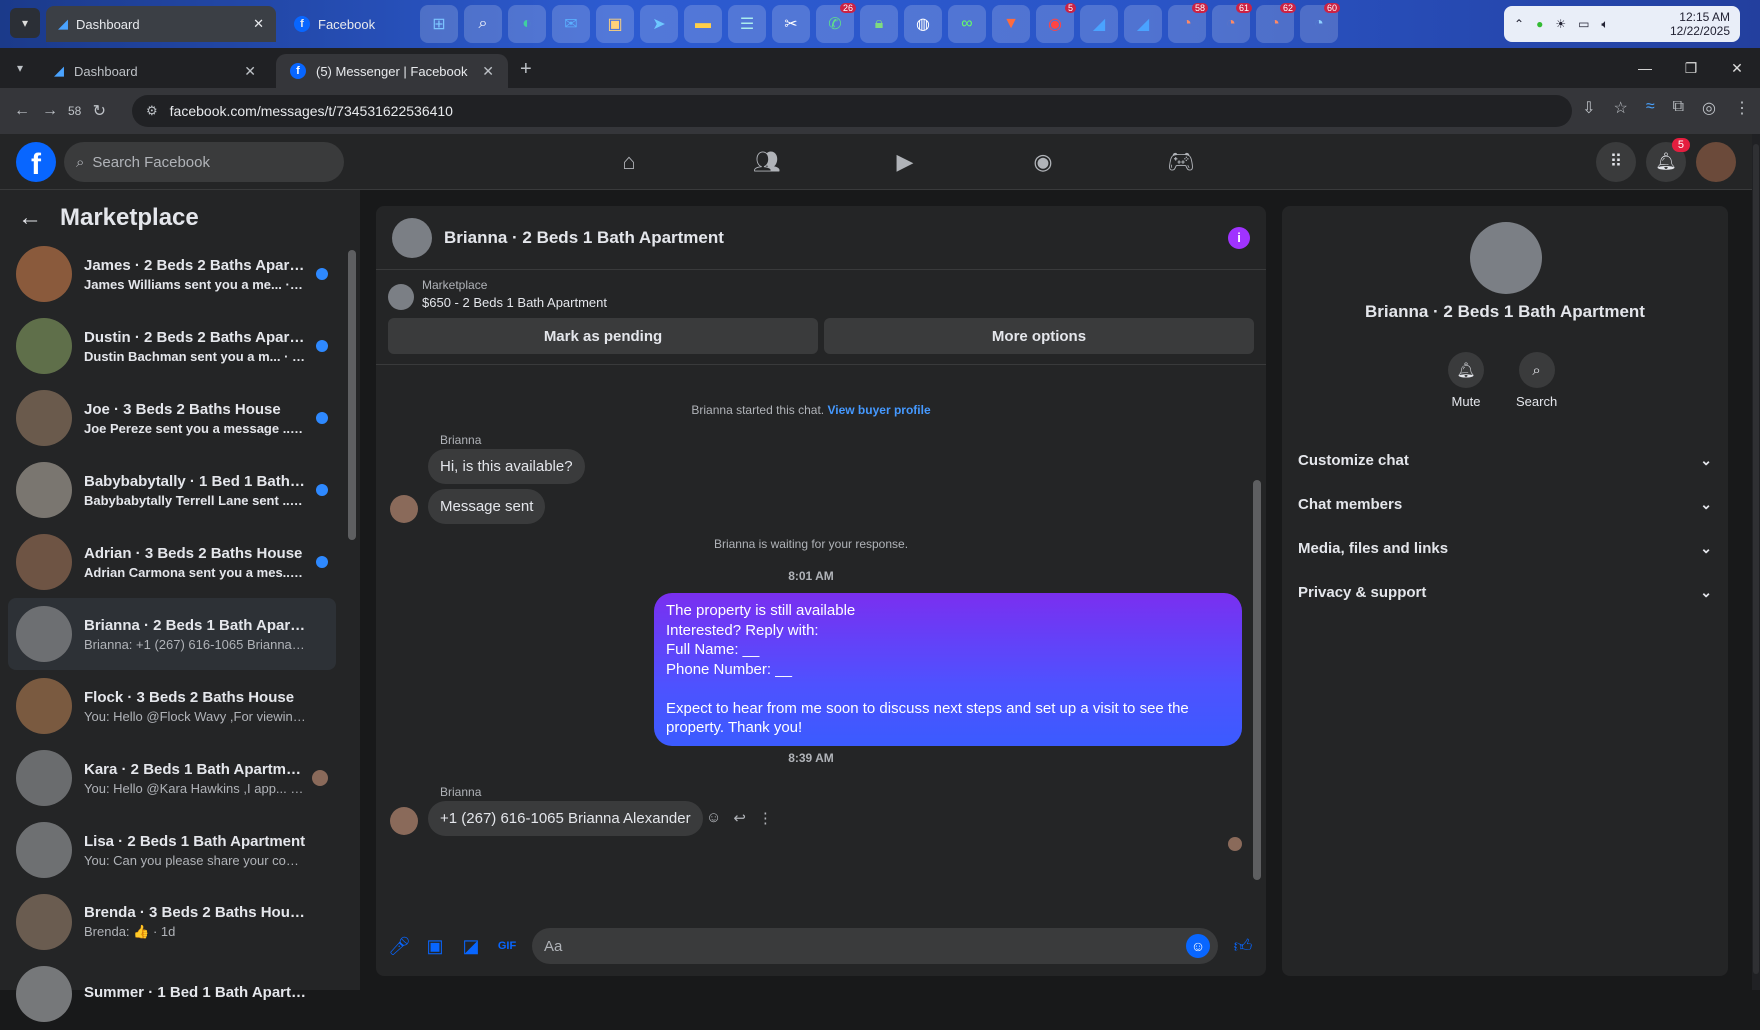 This screenshot has height=1030, width=1760. What do you see at coordinates (603, 336) in the screenshot?
I see `mark-pending-button: Mark as pending` at bounding box center [603, 336].